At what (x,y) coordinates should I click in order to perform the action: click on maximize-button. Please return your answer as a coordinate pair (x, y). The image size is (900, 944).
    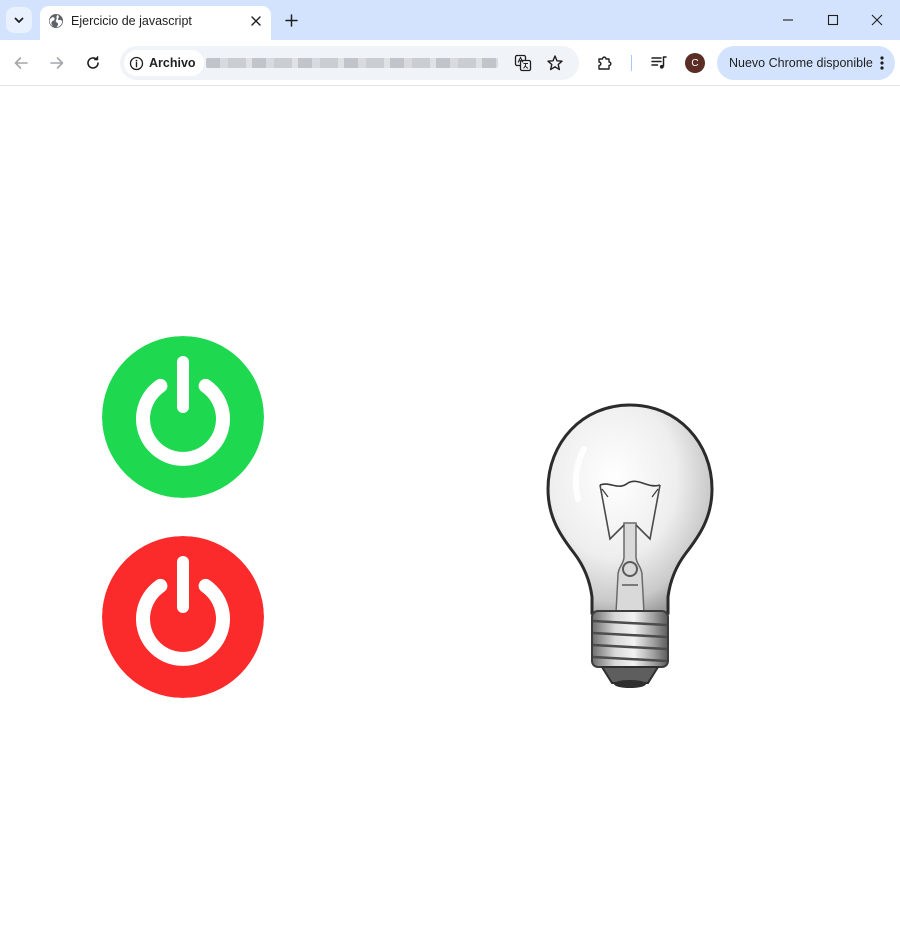
    Looking at the image, I should click on (833, 20).